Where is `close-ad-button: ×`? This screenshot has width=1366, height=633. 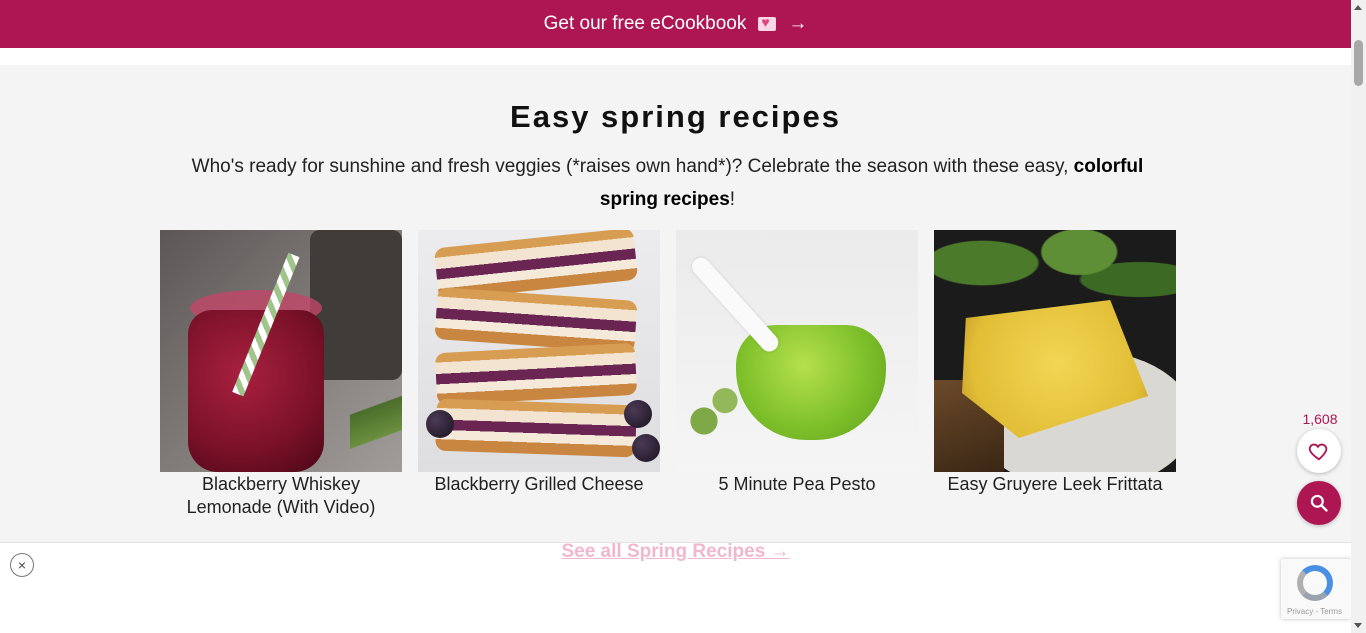
close-ad-button: × is located at coordinates (22, 565).